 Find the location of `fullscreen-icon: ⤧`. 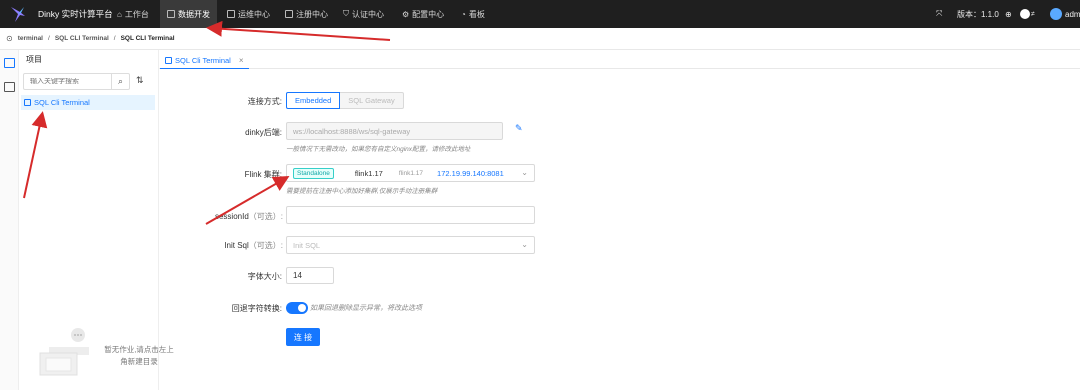

fullscreen-icon: ⤧ is located at coordinates (939, 14).